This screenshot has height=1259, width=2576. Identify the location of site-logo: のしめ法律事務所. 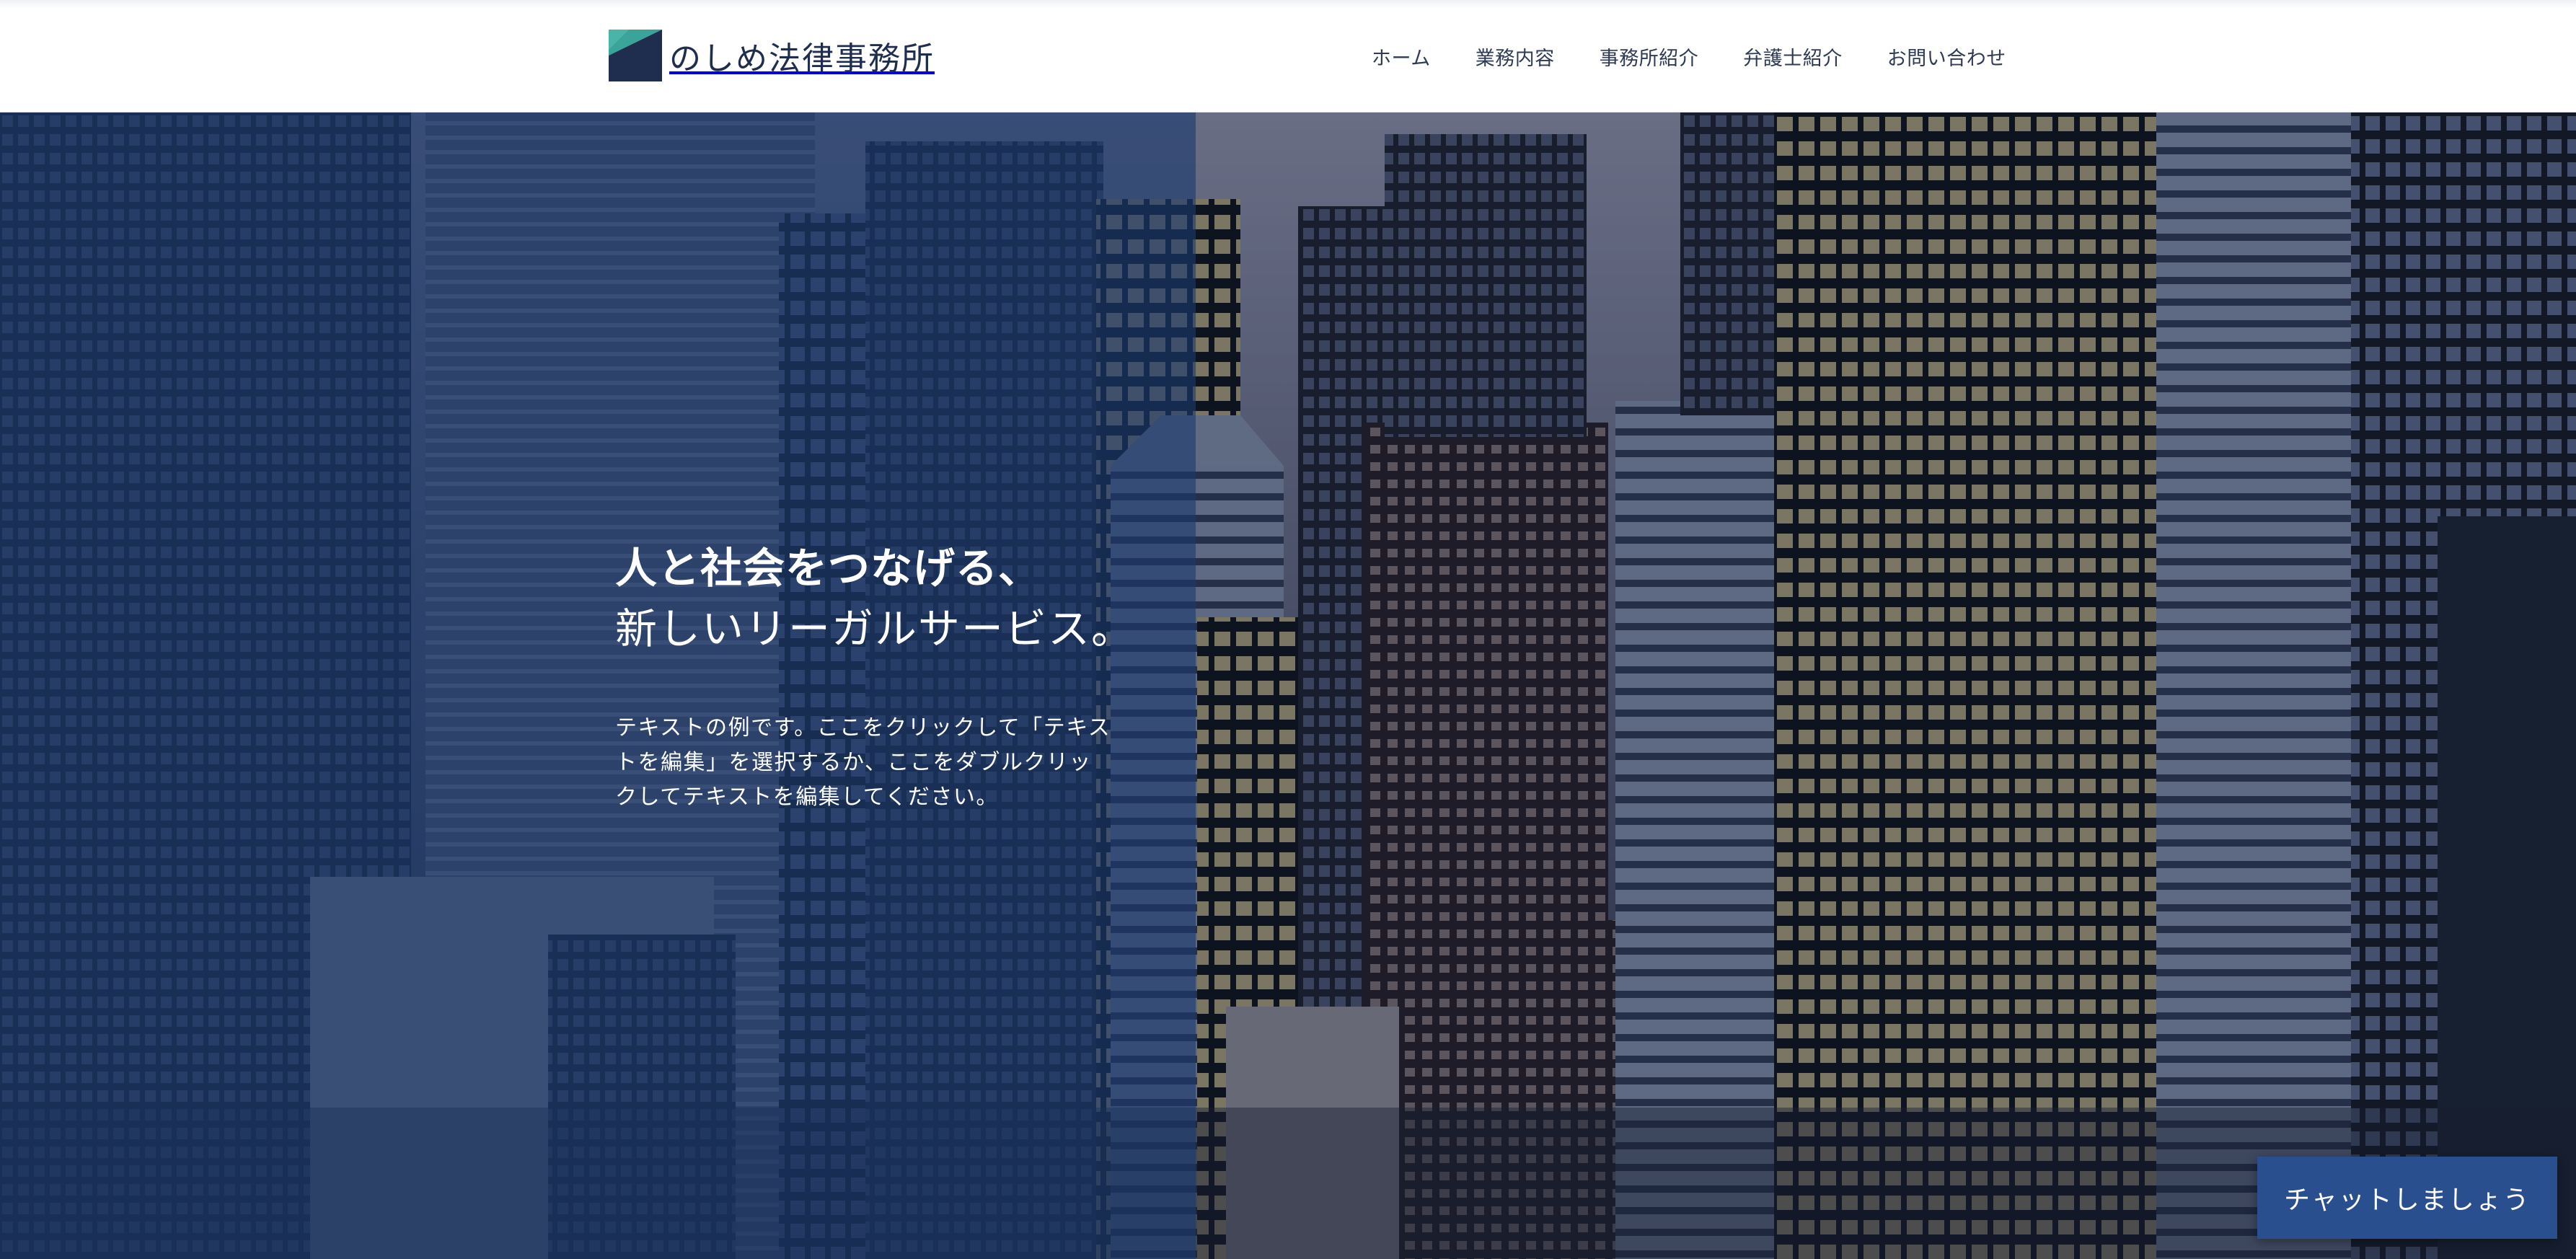
(772, 56).